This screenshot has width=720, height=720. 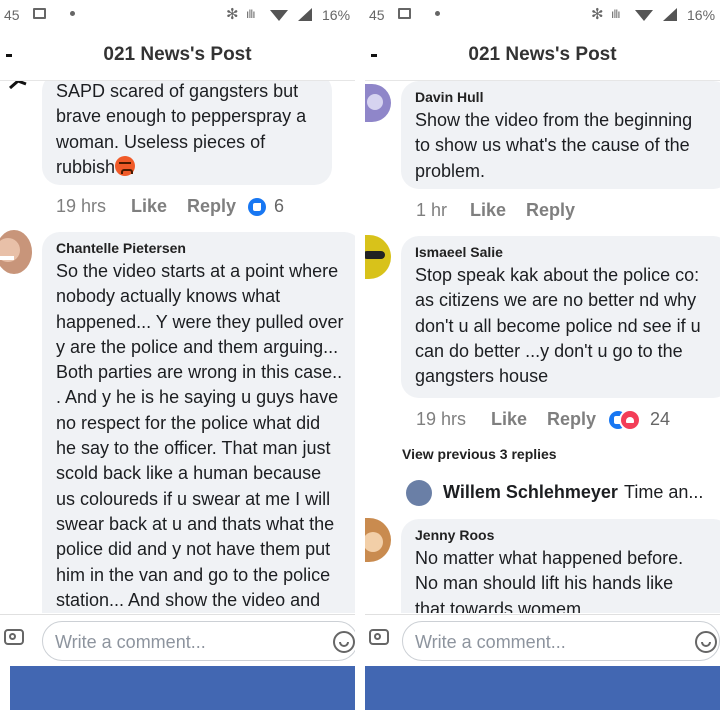 What do you see at coordinates (567, 97) in the screenshot?
I see `comment-author: Davin Hull` at bounding box center [567, 97].